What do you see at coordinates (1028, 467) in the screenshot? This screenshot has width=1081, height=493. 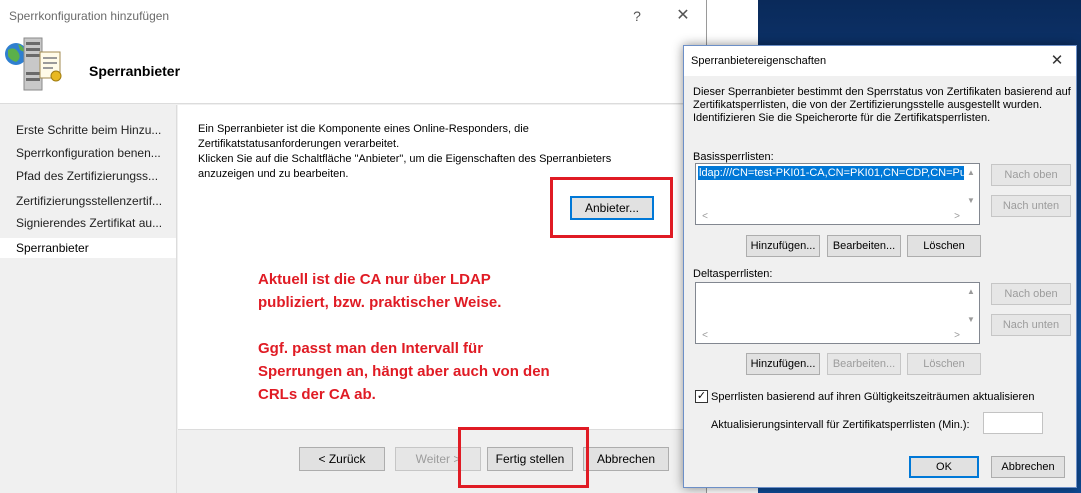 I see `properties-cancel-button: Abbrechen` at bounding box center [1028, 467].